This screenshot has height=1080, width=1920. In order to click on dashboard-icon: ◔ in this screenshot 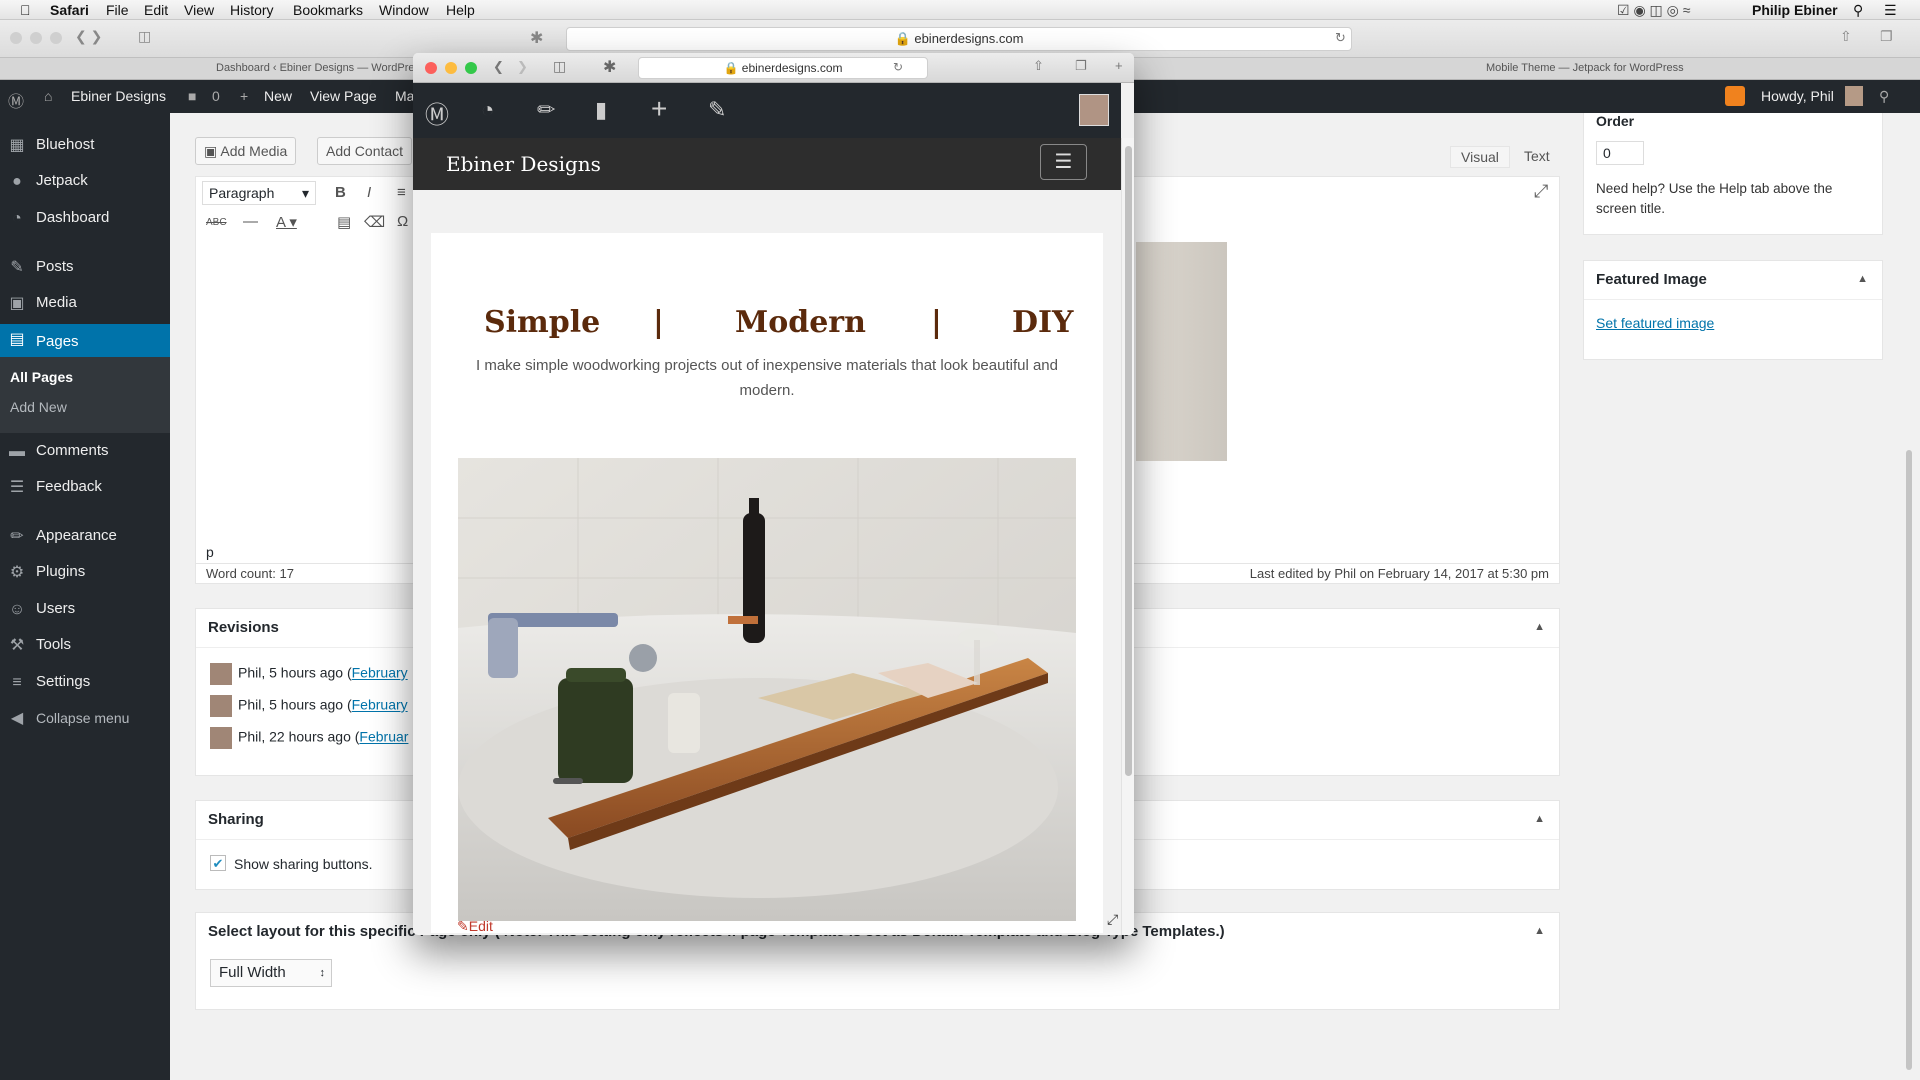, I will do `click(487, 110)`.